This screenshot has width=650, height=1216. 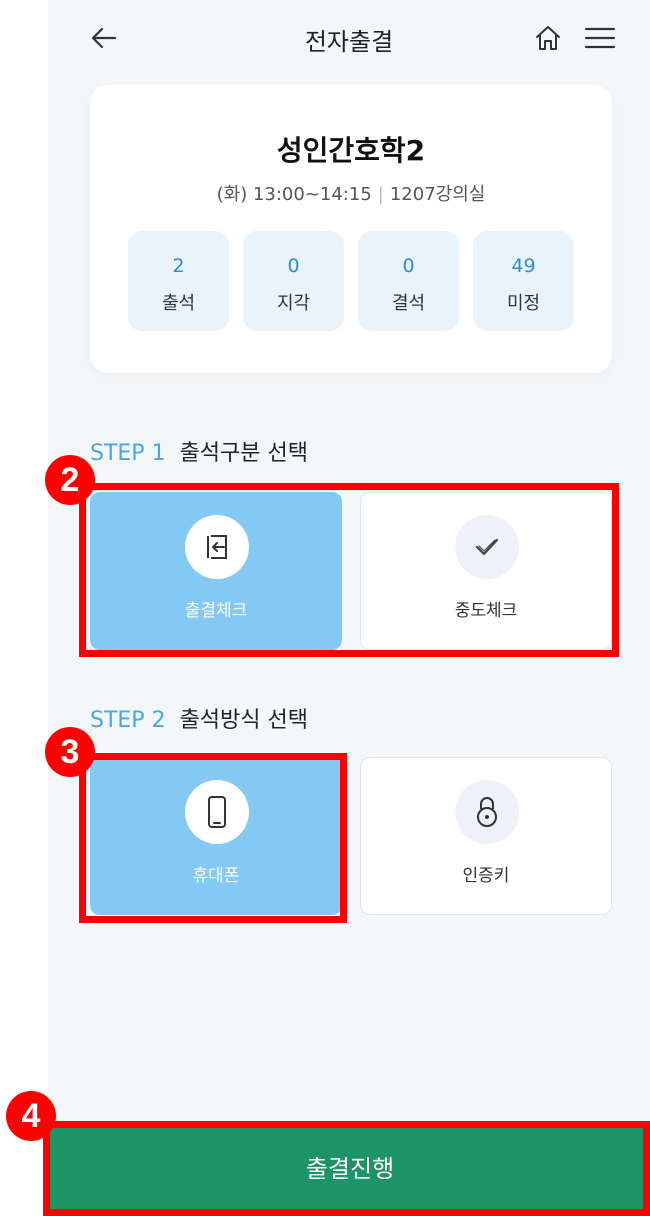 What do you see at coordinates (243, 720) in the screenshot?
I see `step2-title: 출석방식 선택` at bounding box center [243, 720].